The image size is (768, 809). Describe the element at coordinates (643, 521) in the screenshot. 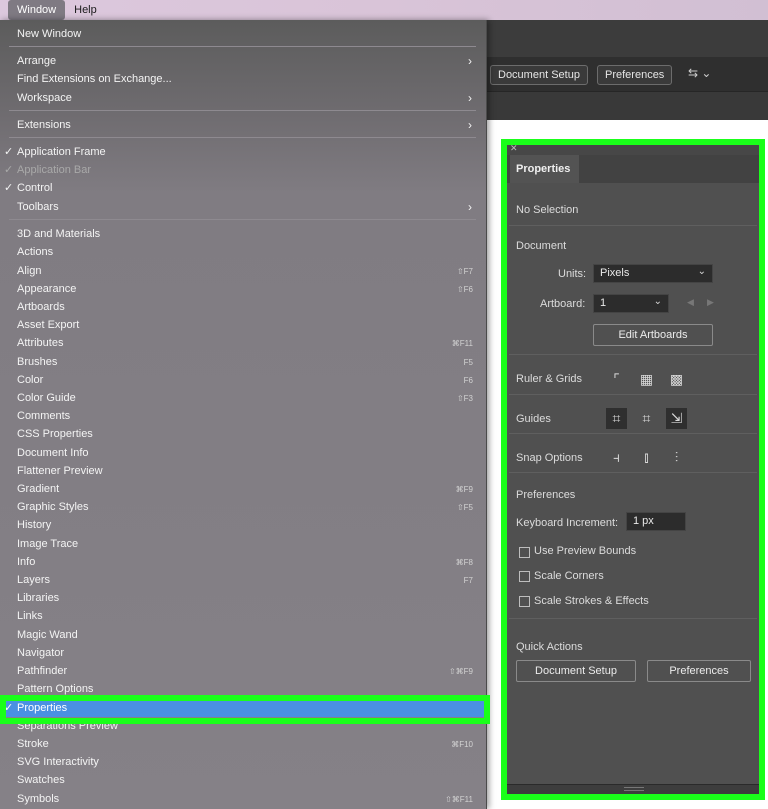

I see `keyboard-increment-value: 1 px` at that location.